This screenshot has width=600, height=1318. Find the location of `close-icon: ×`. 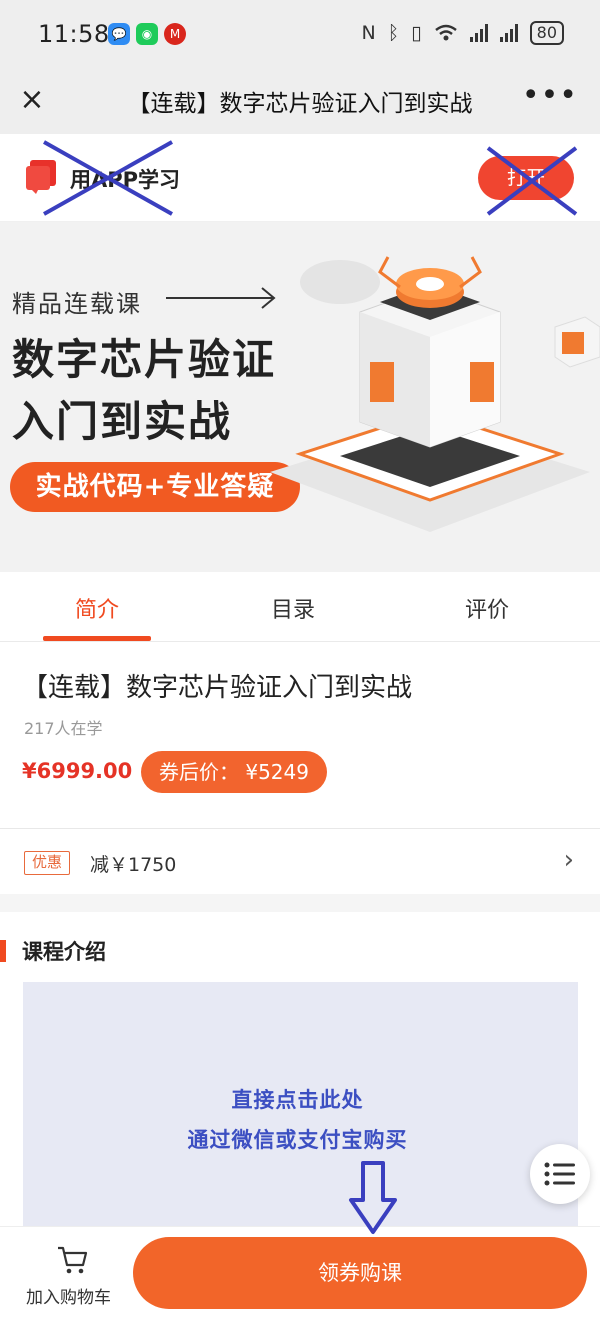

close-icon: × is located at coordinates (32, 100).